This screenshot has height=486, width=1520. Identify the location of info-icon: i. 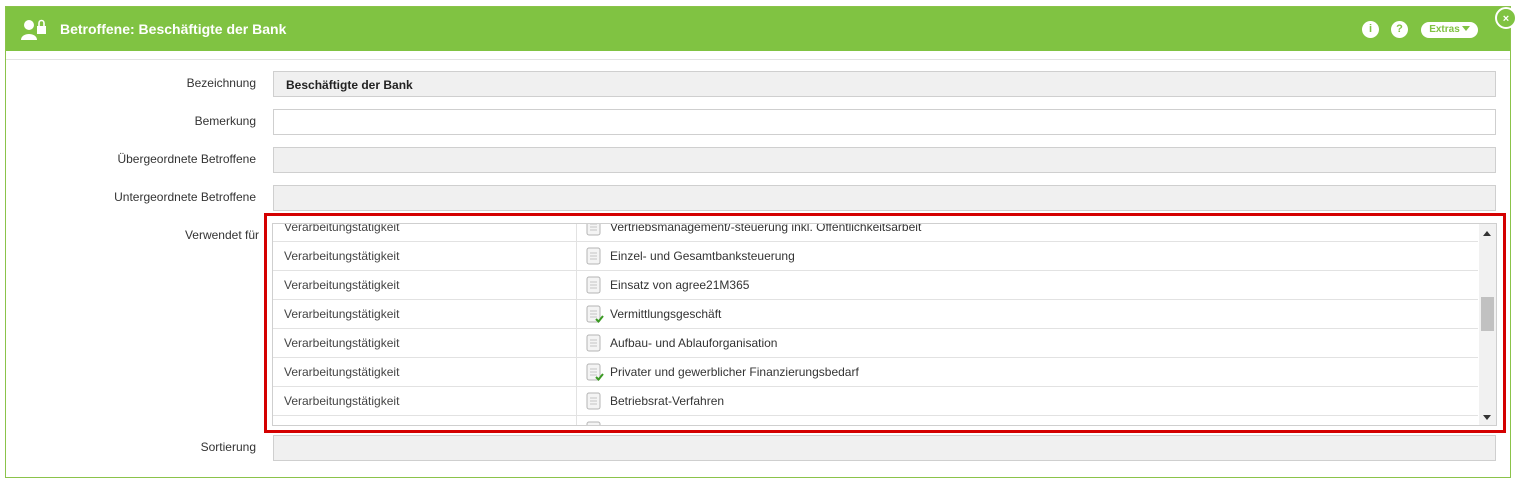
(1370, 29).